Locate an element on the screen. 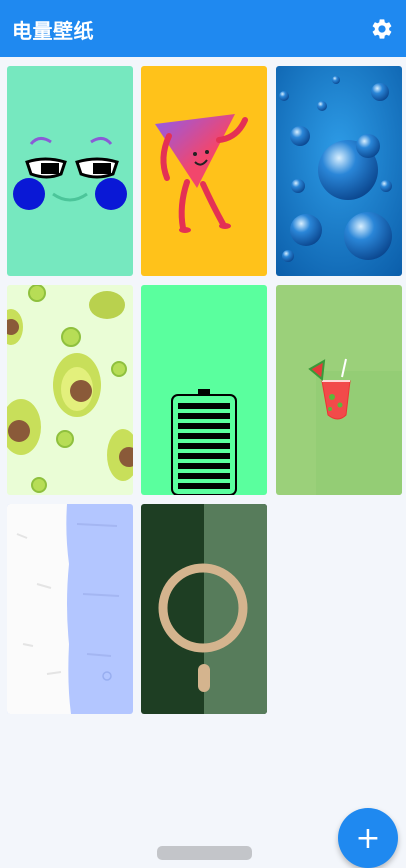 The image size is (406, 868). wallpaper-white-blue-paint is located at coordinates (70, 609).